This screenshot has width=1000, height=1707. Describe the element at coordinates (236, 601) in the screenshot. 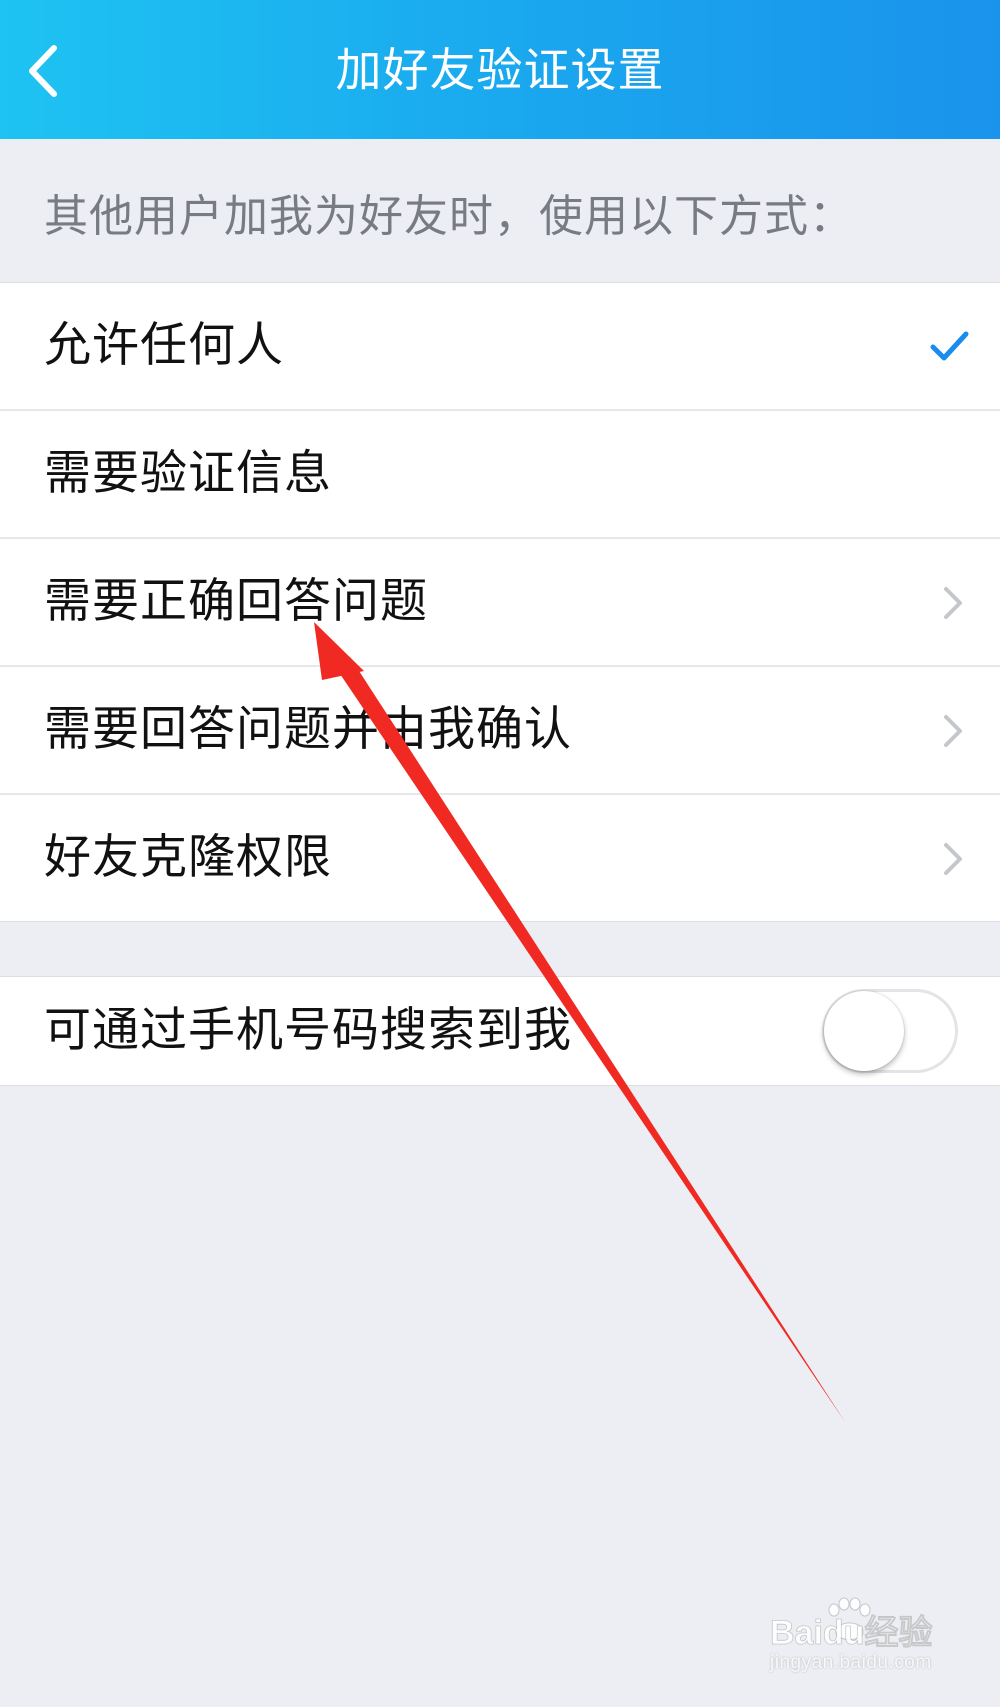

I see `option-label: 需要正确回答问题` at that location.